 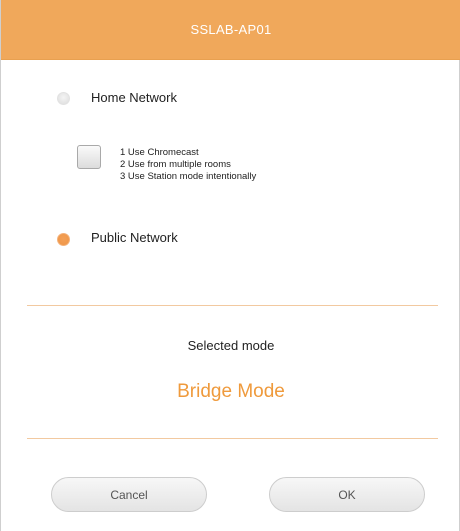 What do you see at coordinates (231, 345) in the screenshot?
I see `selected-mode-label: Selected mode` at bounding box center [231, 345].